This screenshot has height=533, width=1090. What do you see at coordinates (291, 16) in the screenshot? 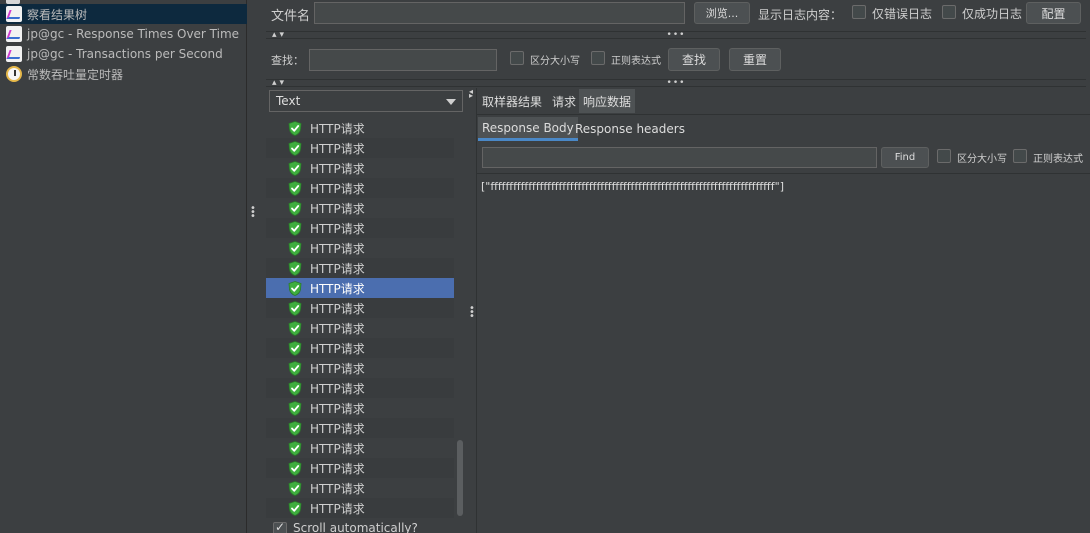
I see `filename-label: 文件名` at bounding box center [291, 16].